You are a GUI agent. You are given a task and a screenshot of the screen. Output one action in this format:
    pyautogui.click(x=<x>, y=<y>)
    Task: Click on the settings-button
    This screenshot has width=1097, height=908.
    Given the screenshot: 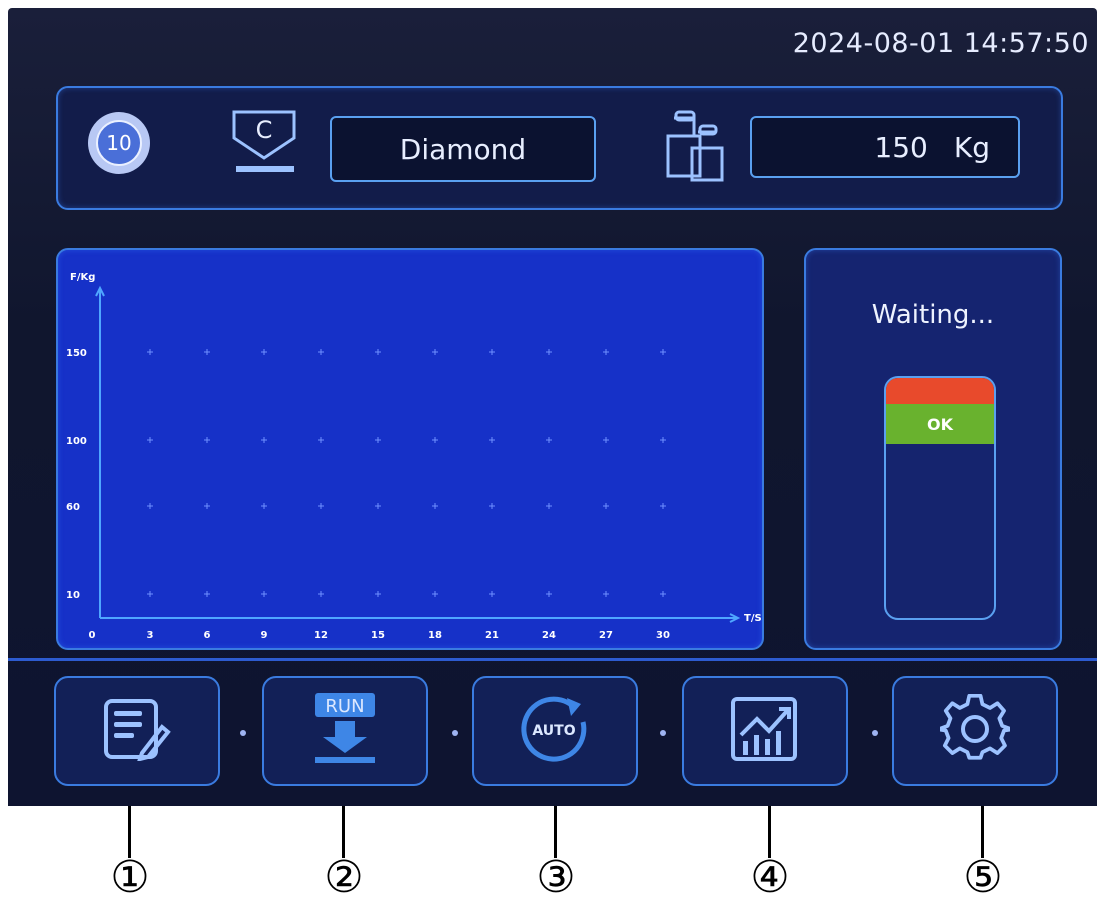 What is the action you would take?
    pyautogui.click(x=975, y=731)
    